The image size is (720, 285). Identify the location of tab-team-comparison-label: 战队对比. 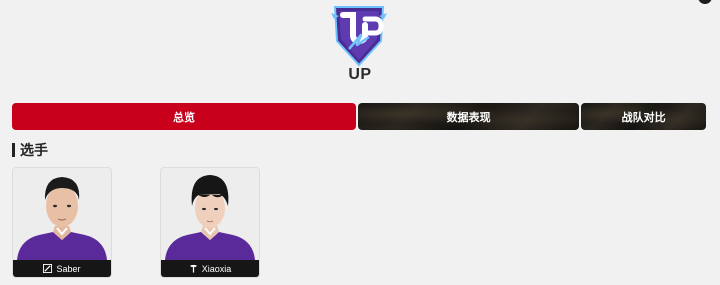
(643, 117).